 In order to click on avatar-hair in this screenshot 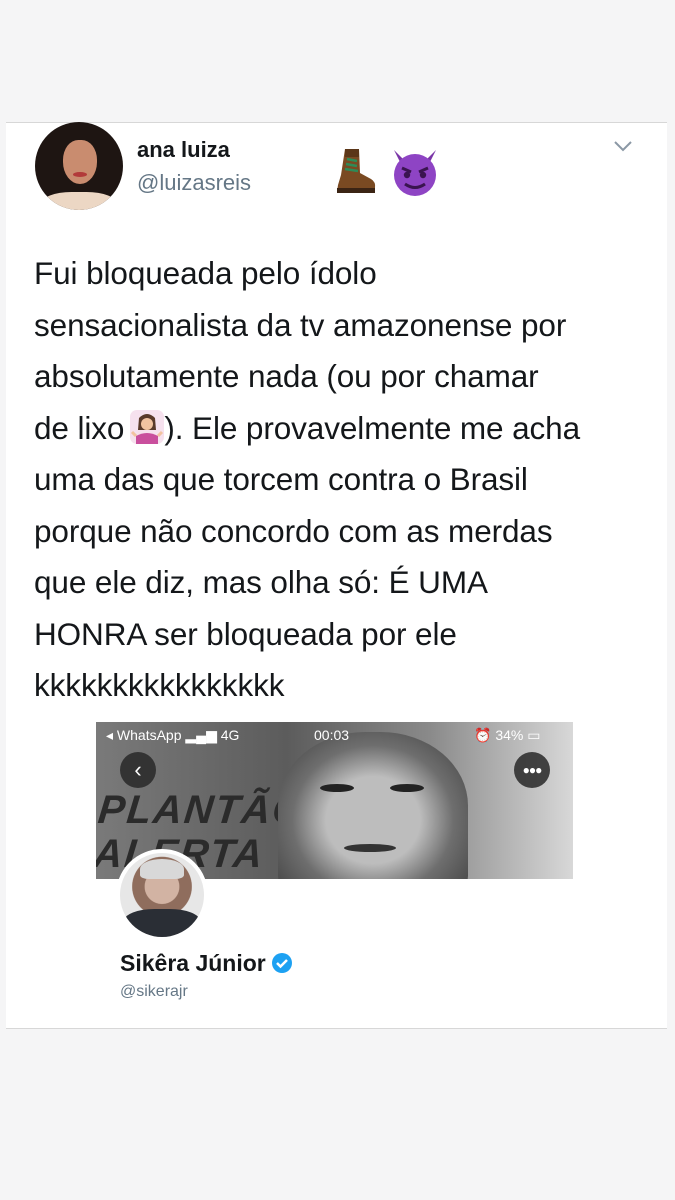, I will do `click(162, 869)`.